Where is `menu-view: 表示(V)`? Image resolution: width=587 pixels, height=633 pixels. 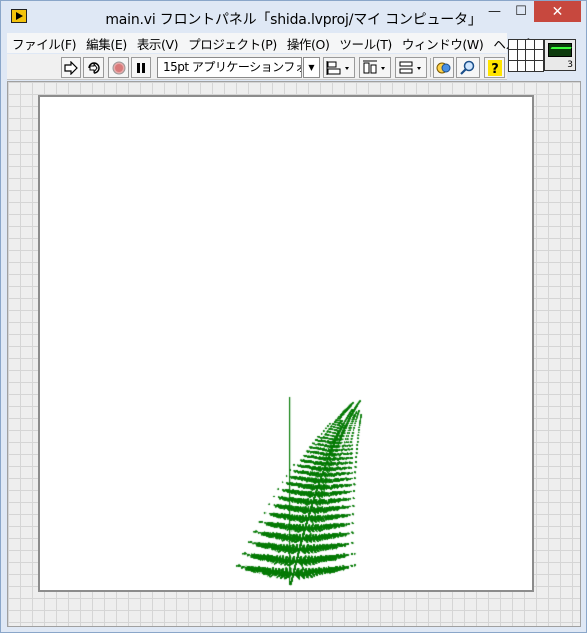
menu-view: 表示(V) is located at coordinates (157, 43).